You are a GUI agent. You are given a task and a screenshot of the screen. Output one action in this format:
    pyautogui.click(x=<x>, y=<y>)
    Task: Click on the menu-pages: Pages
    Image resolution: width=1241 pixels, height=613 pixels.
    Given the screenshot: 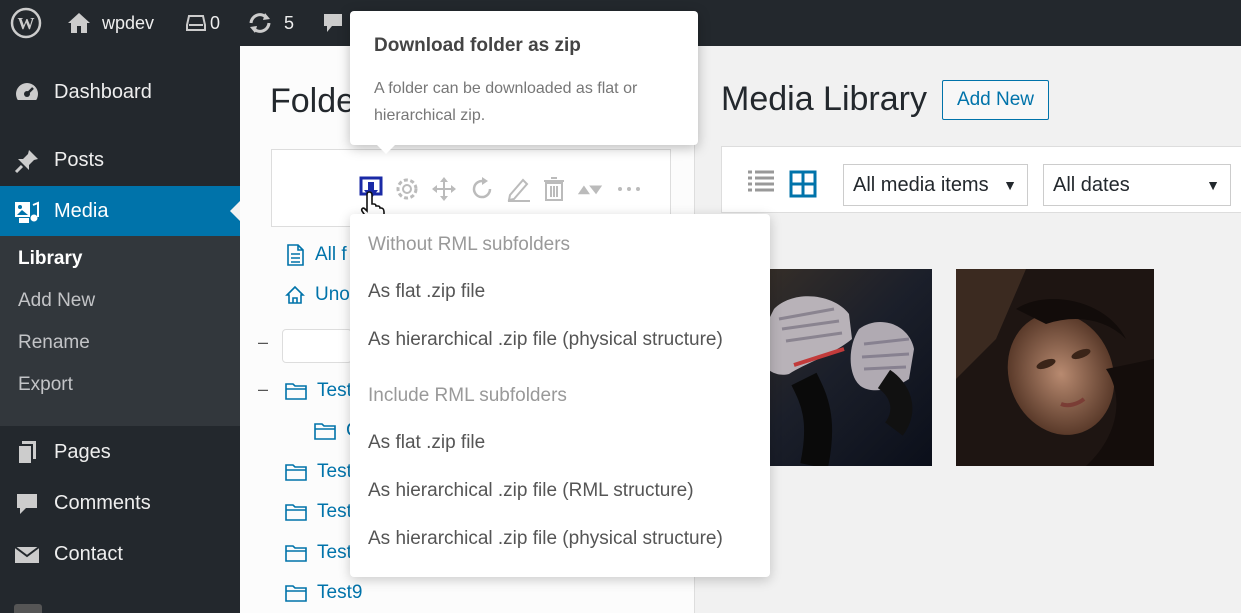 What is the action you would take?
    pyautogui.click(x=120, y=452)
    